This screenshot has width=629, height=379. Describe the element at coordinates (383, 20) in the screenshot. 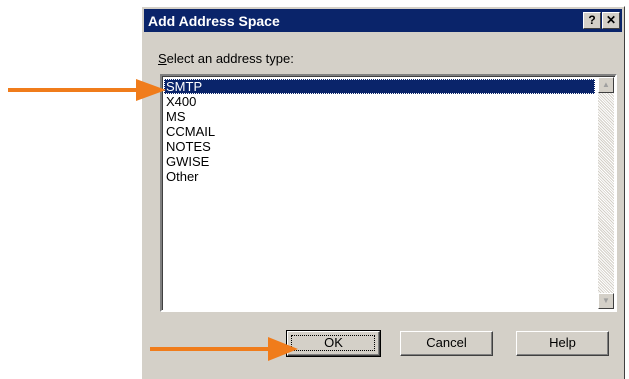

I see `title-bar: Add Address Space ? ✕` at that location.